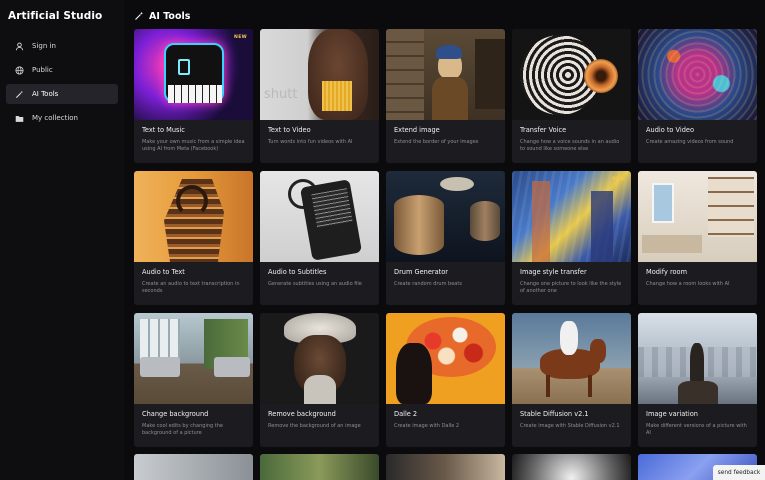 The height and width of the screenshot is (480, 765). Describe the element at coordinates (163, 272) in the screenshot. I see `card-title: Audio to Text` at that location.